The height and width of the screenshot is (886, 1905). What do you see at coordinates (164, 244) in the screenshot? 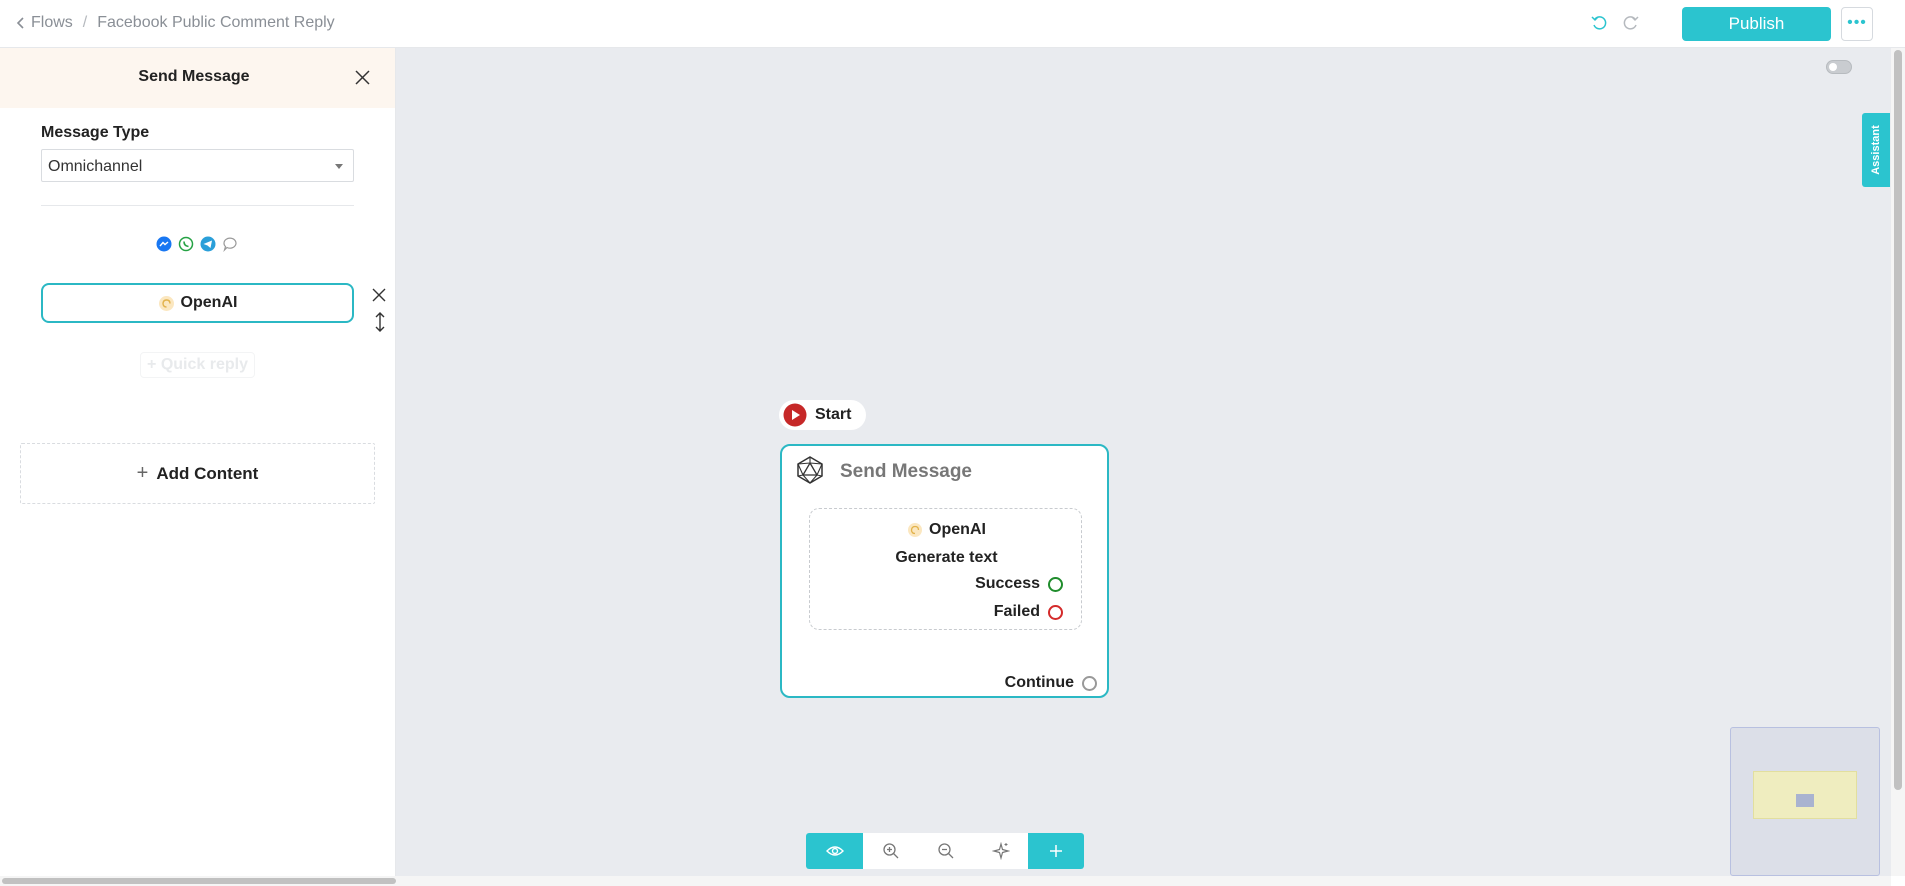
I see `messenger-icon` at bounding box center [164, 244].